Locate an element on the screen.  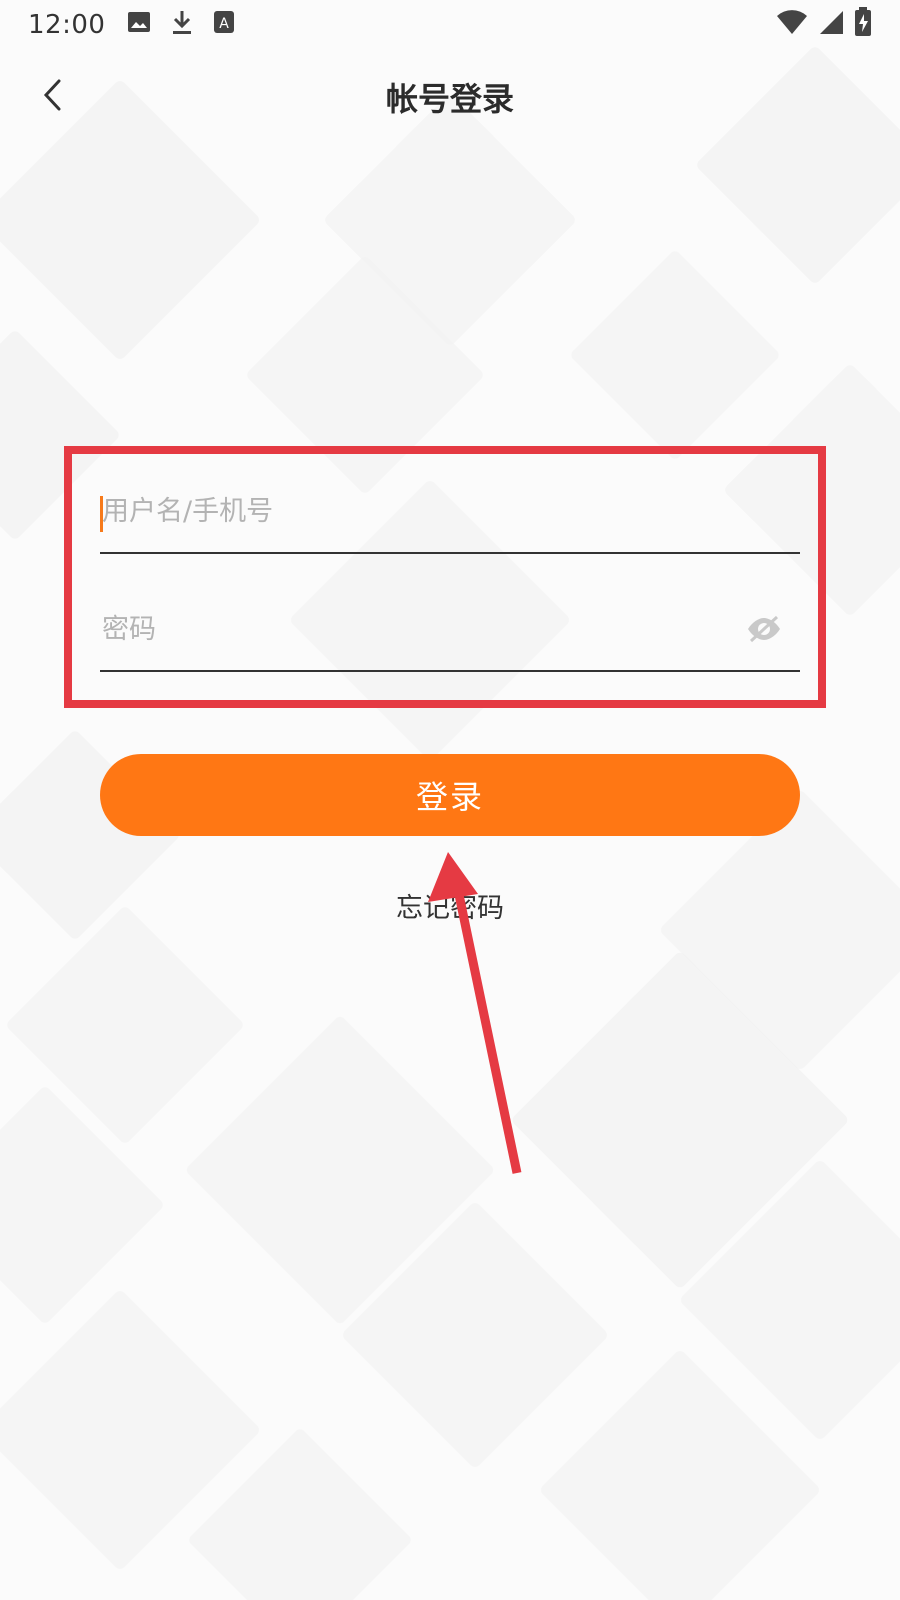
login-button: 登录 is located at coordinates (450, 795).